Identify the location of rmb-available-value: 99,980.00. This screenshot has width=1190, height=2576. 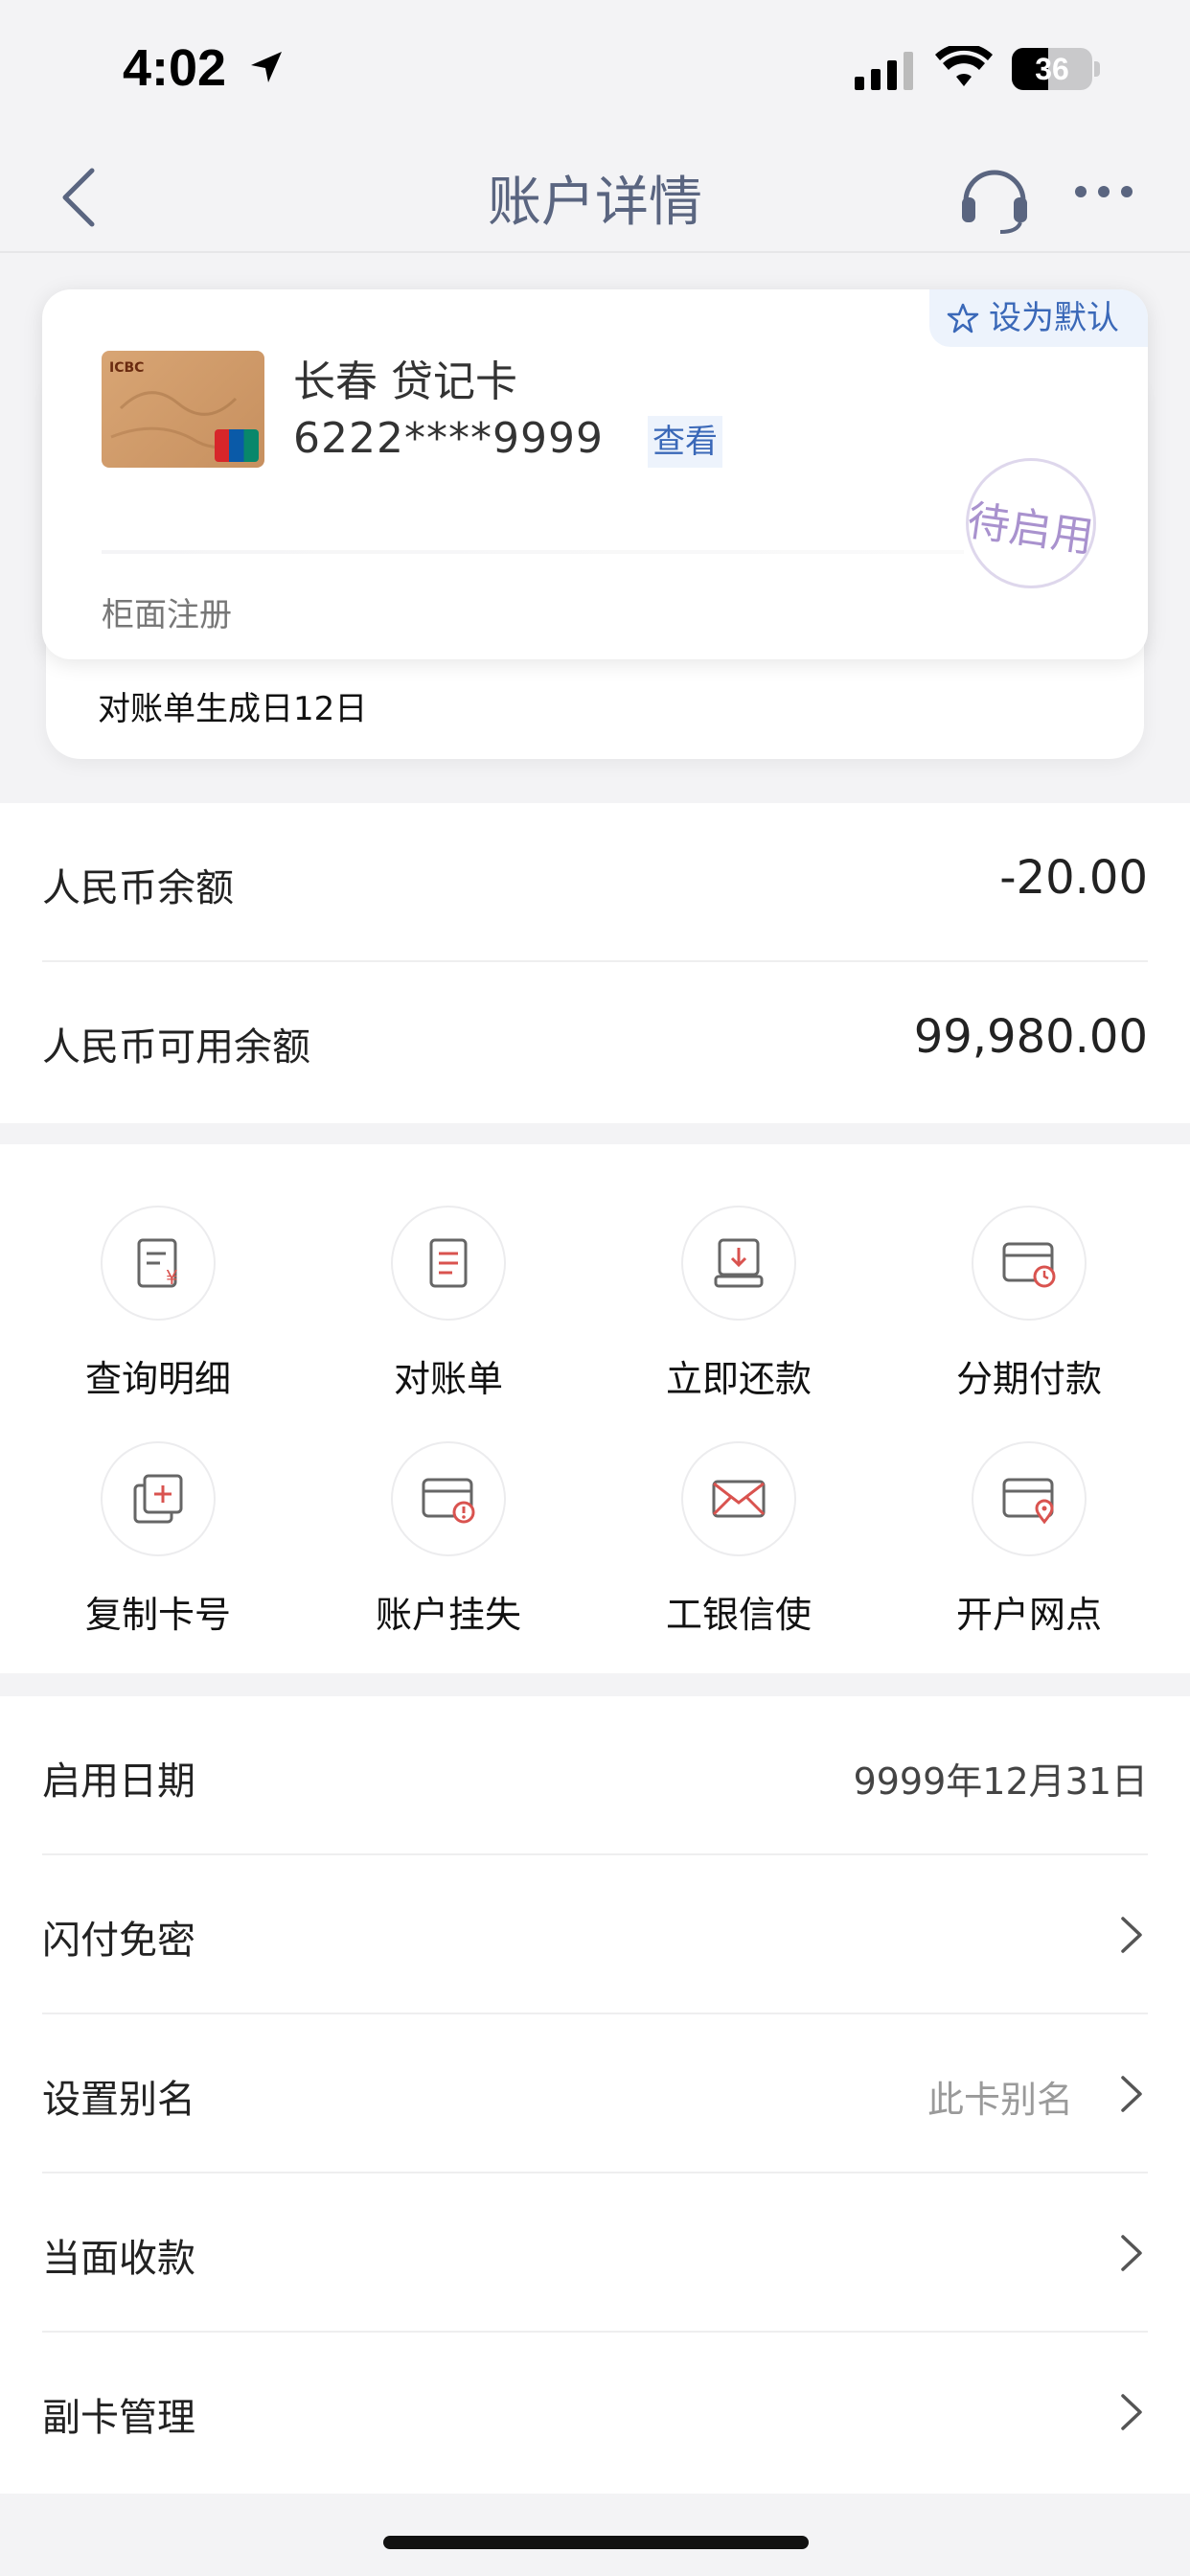
(1031, 1037).